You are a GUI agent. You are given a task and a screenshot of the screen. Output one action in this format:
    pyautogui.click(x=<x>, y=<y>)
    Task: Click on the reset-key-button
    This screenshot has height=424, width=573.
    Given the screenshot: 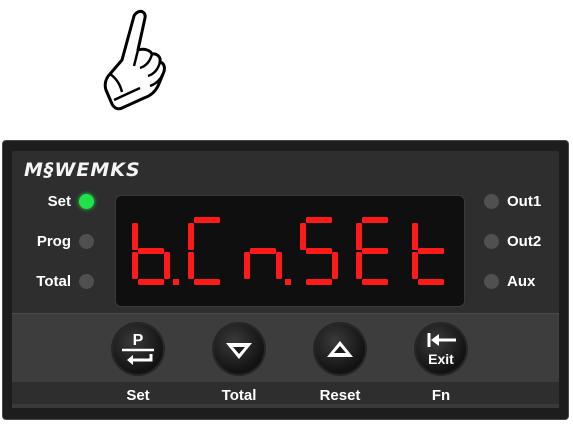 What is the action you would take?
    pyautogui.click(x=340, y=349)
    